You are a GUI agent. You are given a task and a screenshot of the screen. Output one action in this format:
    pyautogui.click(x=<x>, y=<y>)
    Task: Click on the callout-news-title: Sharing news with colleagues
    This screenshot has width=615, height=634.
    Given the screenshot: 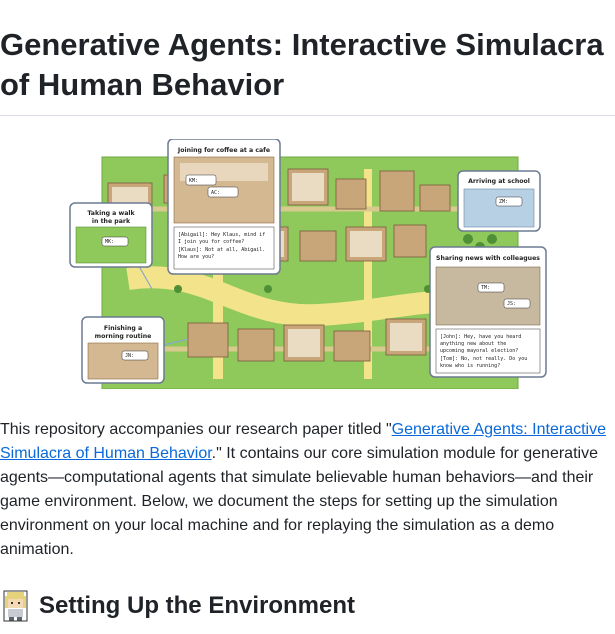 What is the action you would take?
    pyautogui.click(x=488, y=258)
    